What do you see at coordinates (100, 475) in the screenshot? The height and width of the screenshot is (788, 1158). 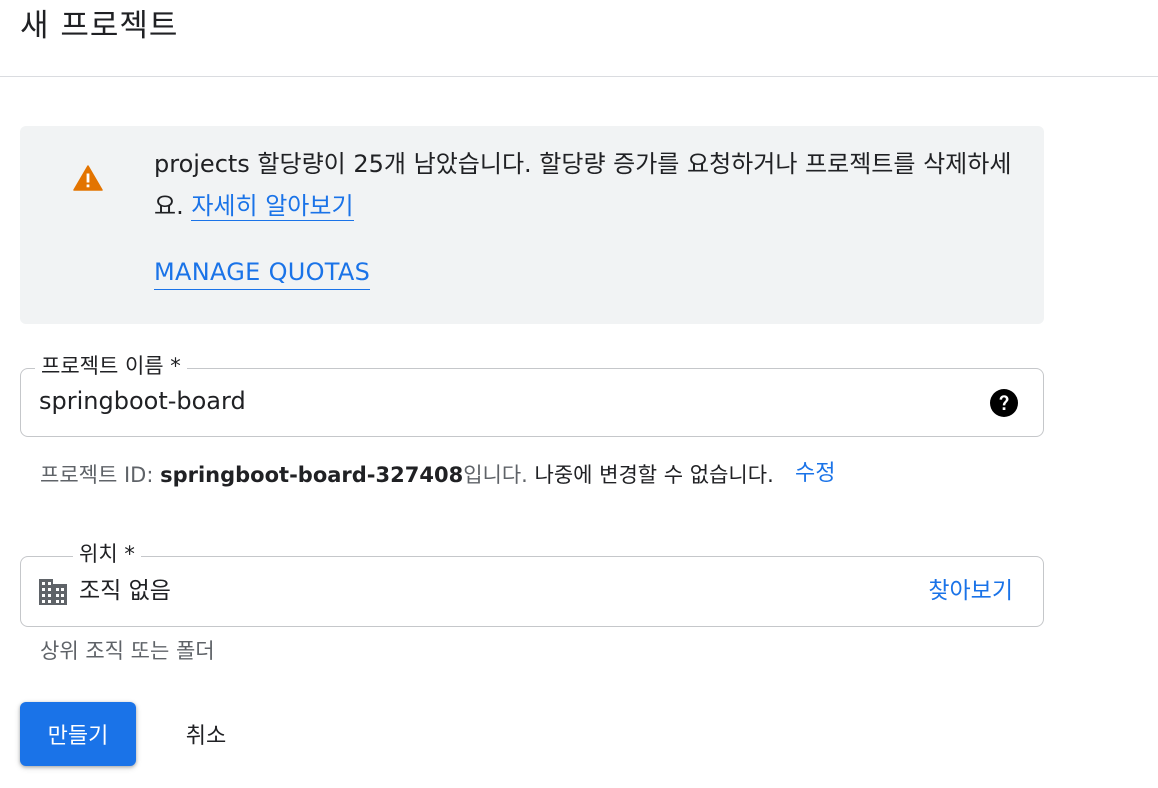 I see `project-id-prefix: 프로젝트 ID:` at bounding box center [100, 475].